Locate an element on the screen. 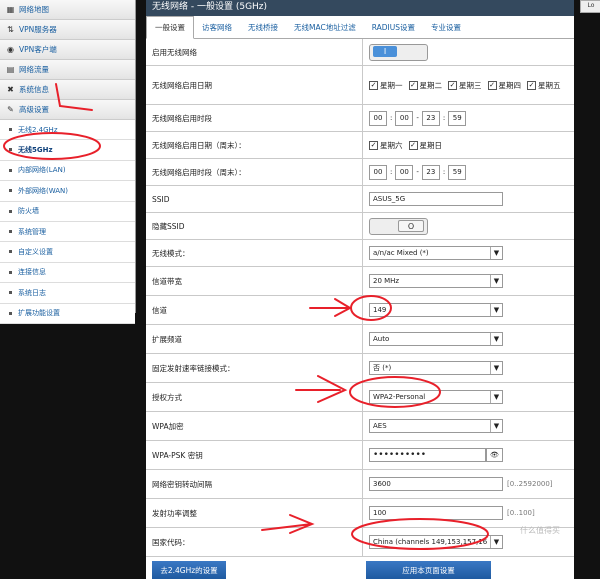 This screenshot has height=579, width=600. key-interval-input: 3600 is located at coordinates (436, 484).